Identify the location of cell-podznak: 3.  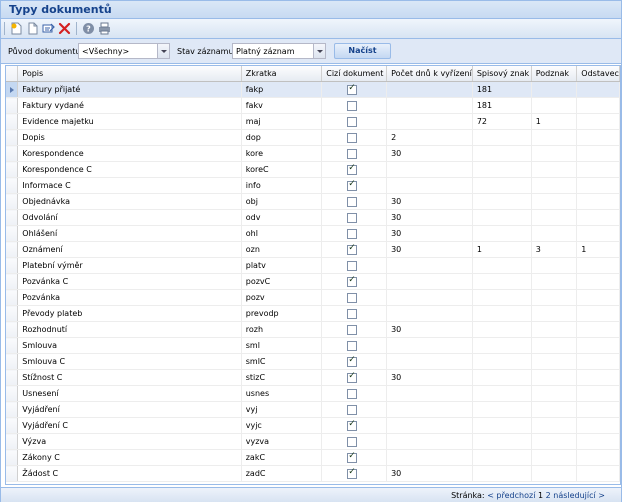
(554, 249).